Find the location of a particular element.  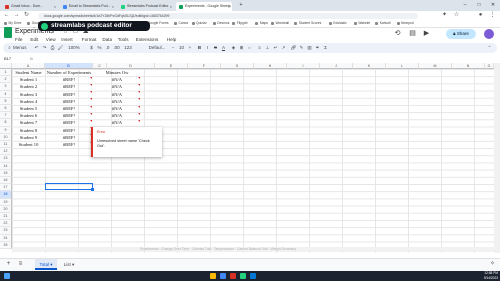

row-header: 4 is located at coordinates (6, 94).